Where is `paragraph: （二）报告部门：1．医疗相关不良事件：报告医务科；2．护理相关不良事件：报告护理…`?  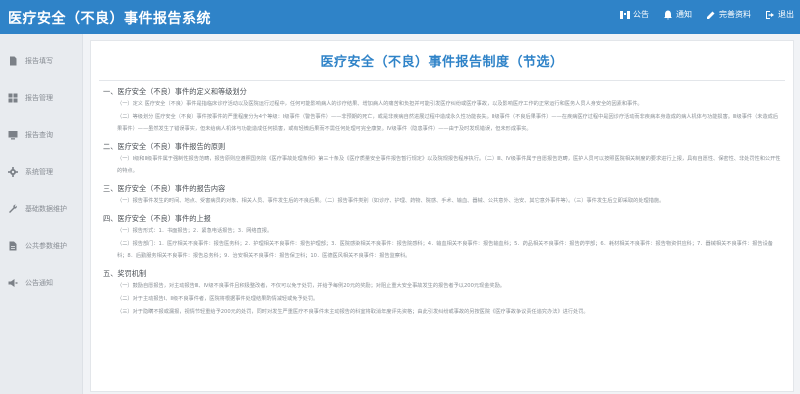
paragraph: （二）报告部门：1．医疗相关不良事件：报告医务科；2．护理相关不良事件：报告护理… is located at coordinates (445, 250).